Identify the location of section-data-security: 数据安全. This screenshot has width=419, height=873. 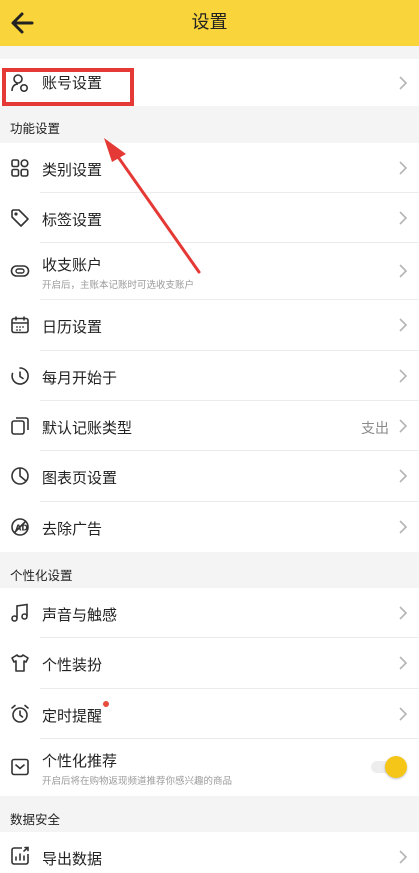
(209, 814).